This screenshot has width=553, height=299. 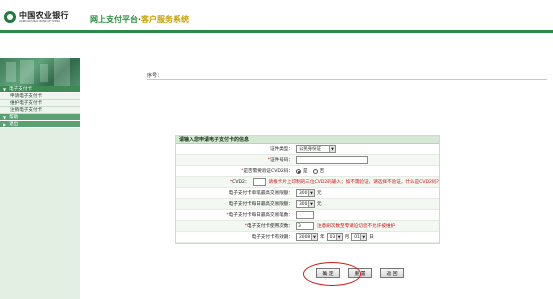 I want to click on cvd2-input, so click(x=259, y=182).